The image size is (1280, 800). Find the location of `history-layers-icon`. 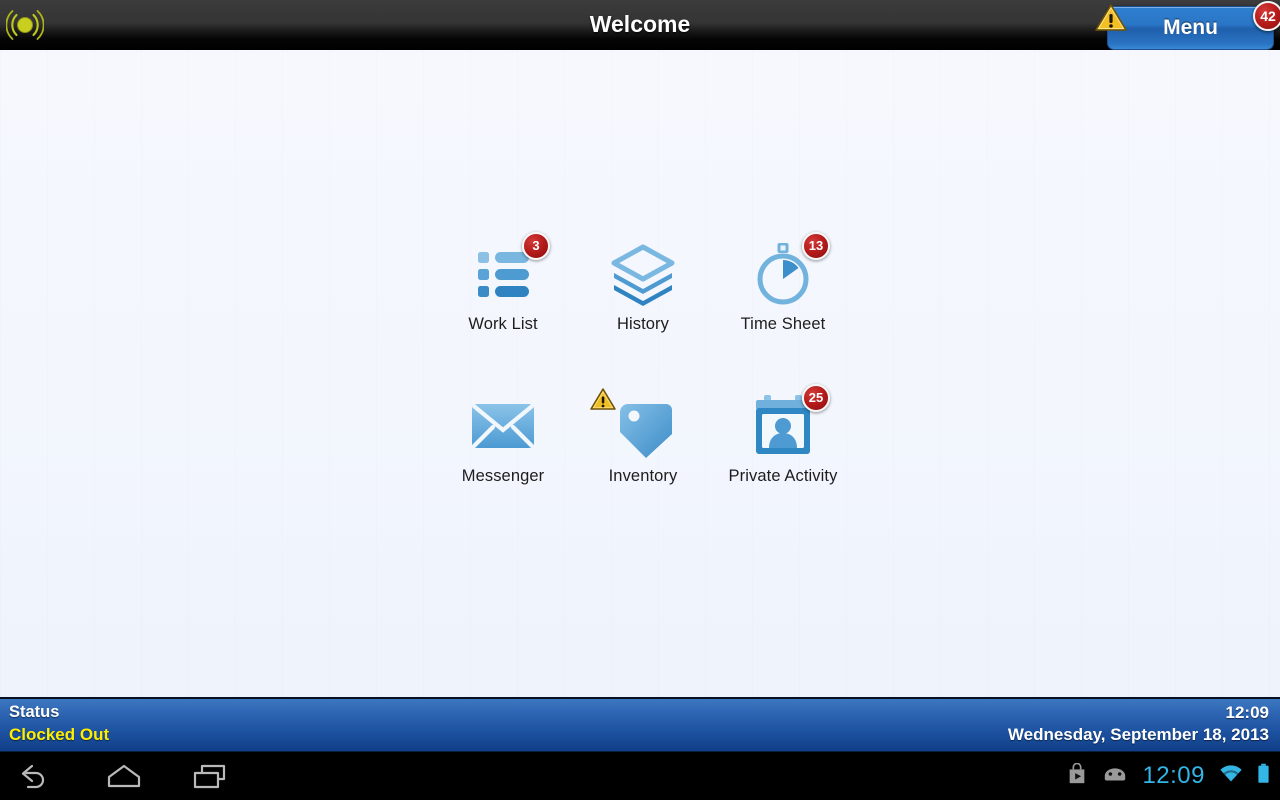

history-layers-icon is located at coordinates (643, 277).